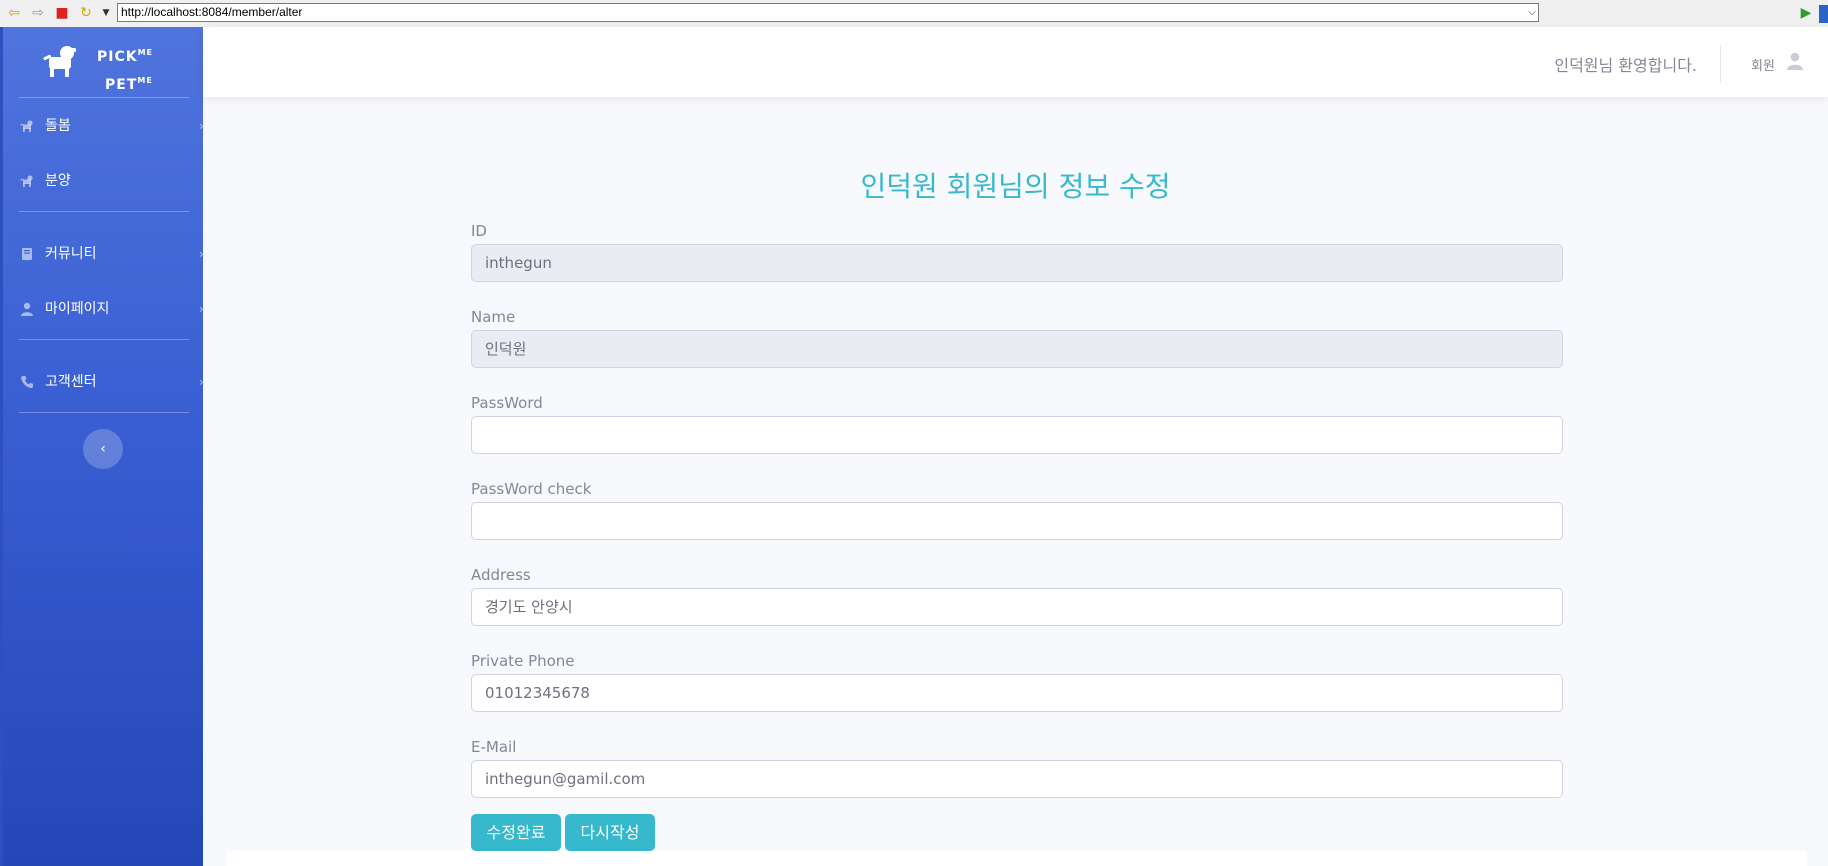 The image size is (1828, 866). Describe the element at coordinates (493, 317) in the screenshot. I see `name-label: Name` at that location.